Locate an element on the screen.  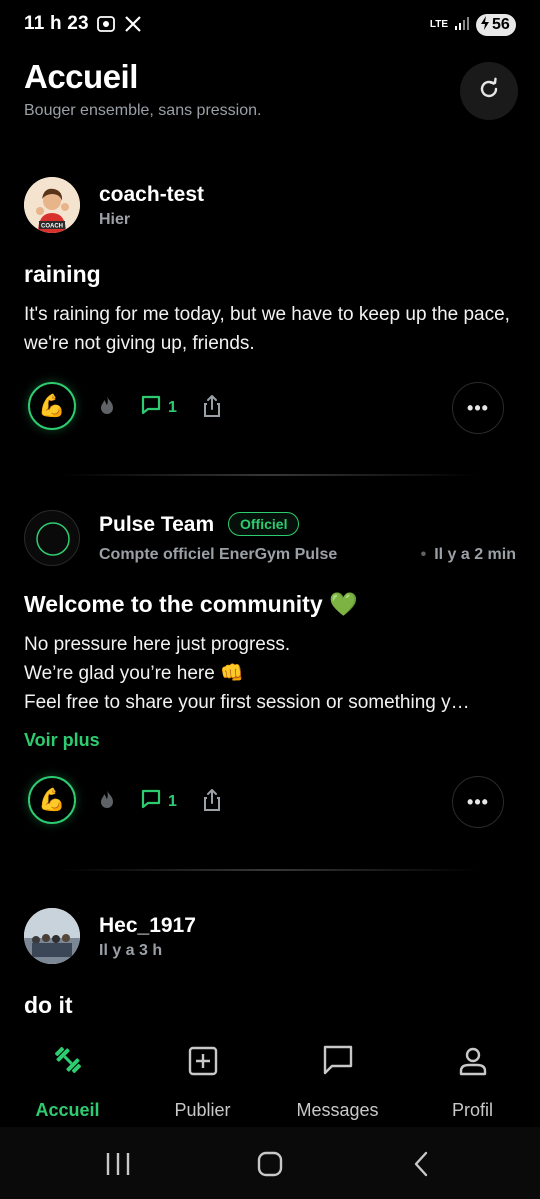
see-more-link: Voir plus is located at coordinates (62, 740).